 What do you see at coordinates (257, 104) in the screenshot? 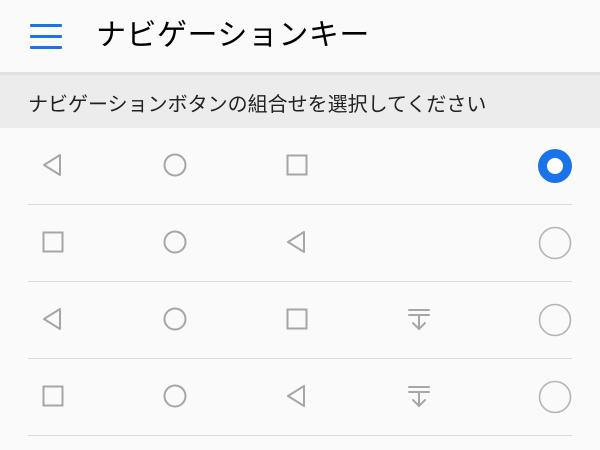
I see `section-header-label: ナビゲーションボタンの組合せを選択してください` at bounding box center [257, 104].